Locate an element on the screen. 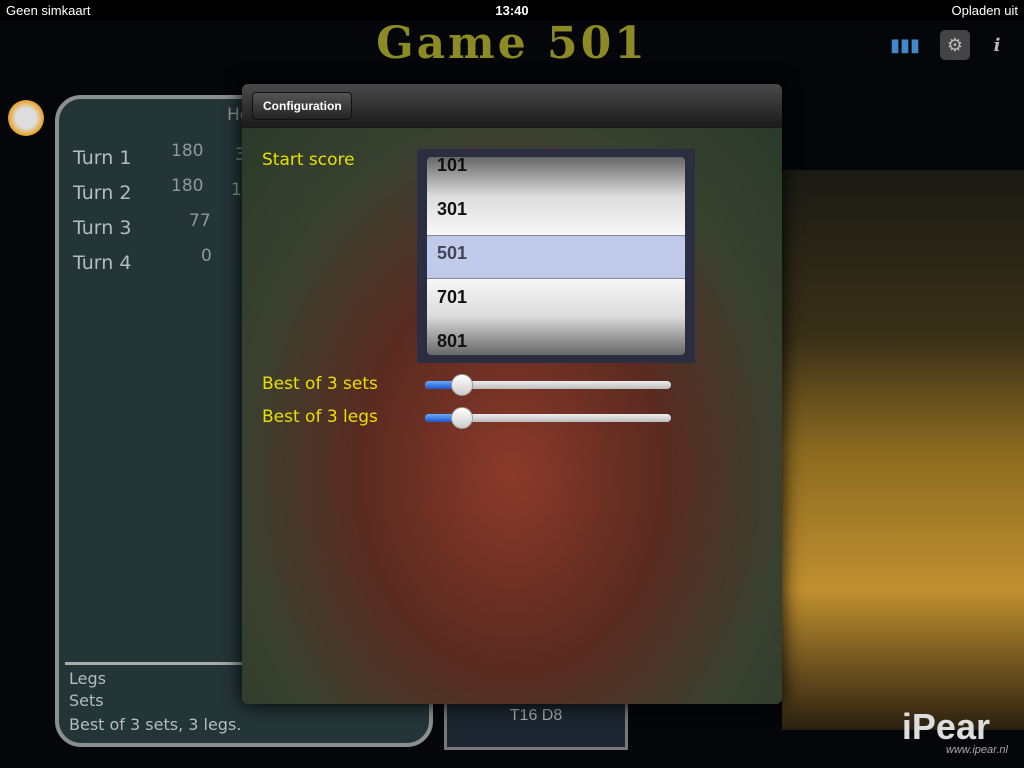 The height and width of the screenshot is (768, 1024). stats-icon: ▮▮▮ is located at coordinates (905, 45).